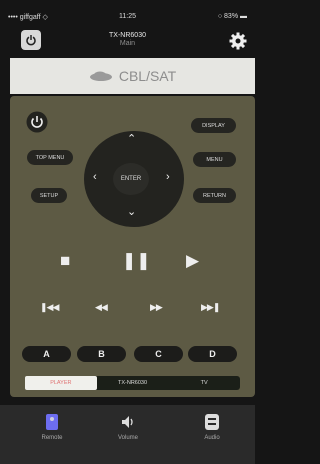 The width and height of the screenshot is (320, 464). I want to click on device-title: TX-NR6030 Main, so click(127, 39).